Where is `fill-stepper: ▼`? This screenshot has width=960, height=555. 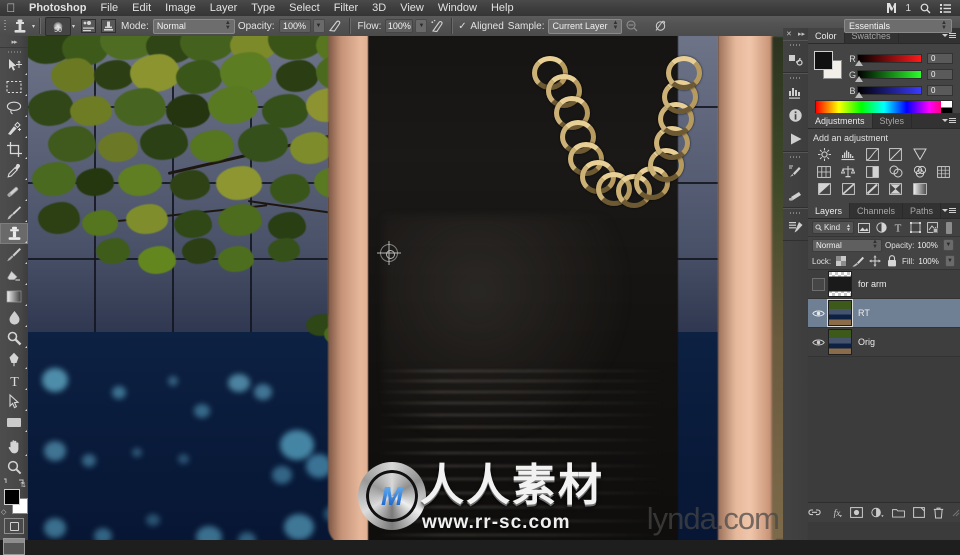 fill-stepper: ▼ is located at coordinates (950, 261).